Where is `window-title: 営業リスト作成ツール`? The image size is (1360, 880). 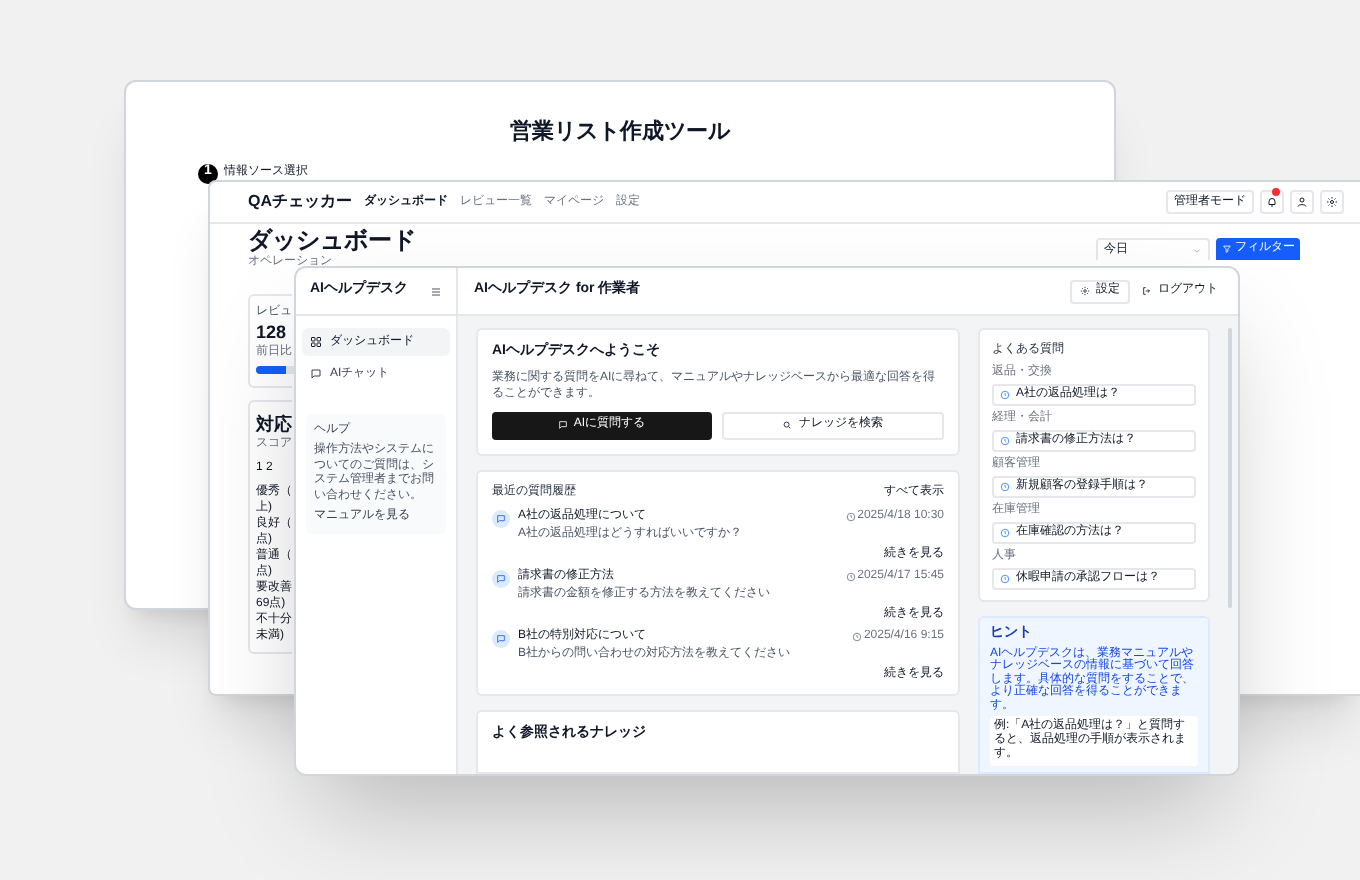 window-title: 営業リスト作成ツール is located at coordinates (620, 132).